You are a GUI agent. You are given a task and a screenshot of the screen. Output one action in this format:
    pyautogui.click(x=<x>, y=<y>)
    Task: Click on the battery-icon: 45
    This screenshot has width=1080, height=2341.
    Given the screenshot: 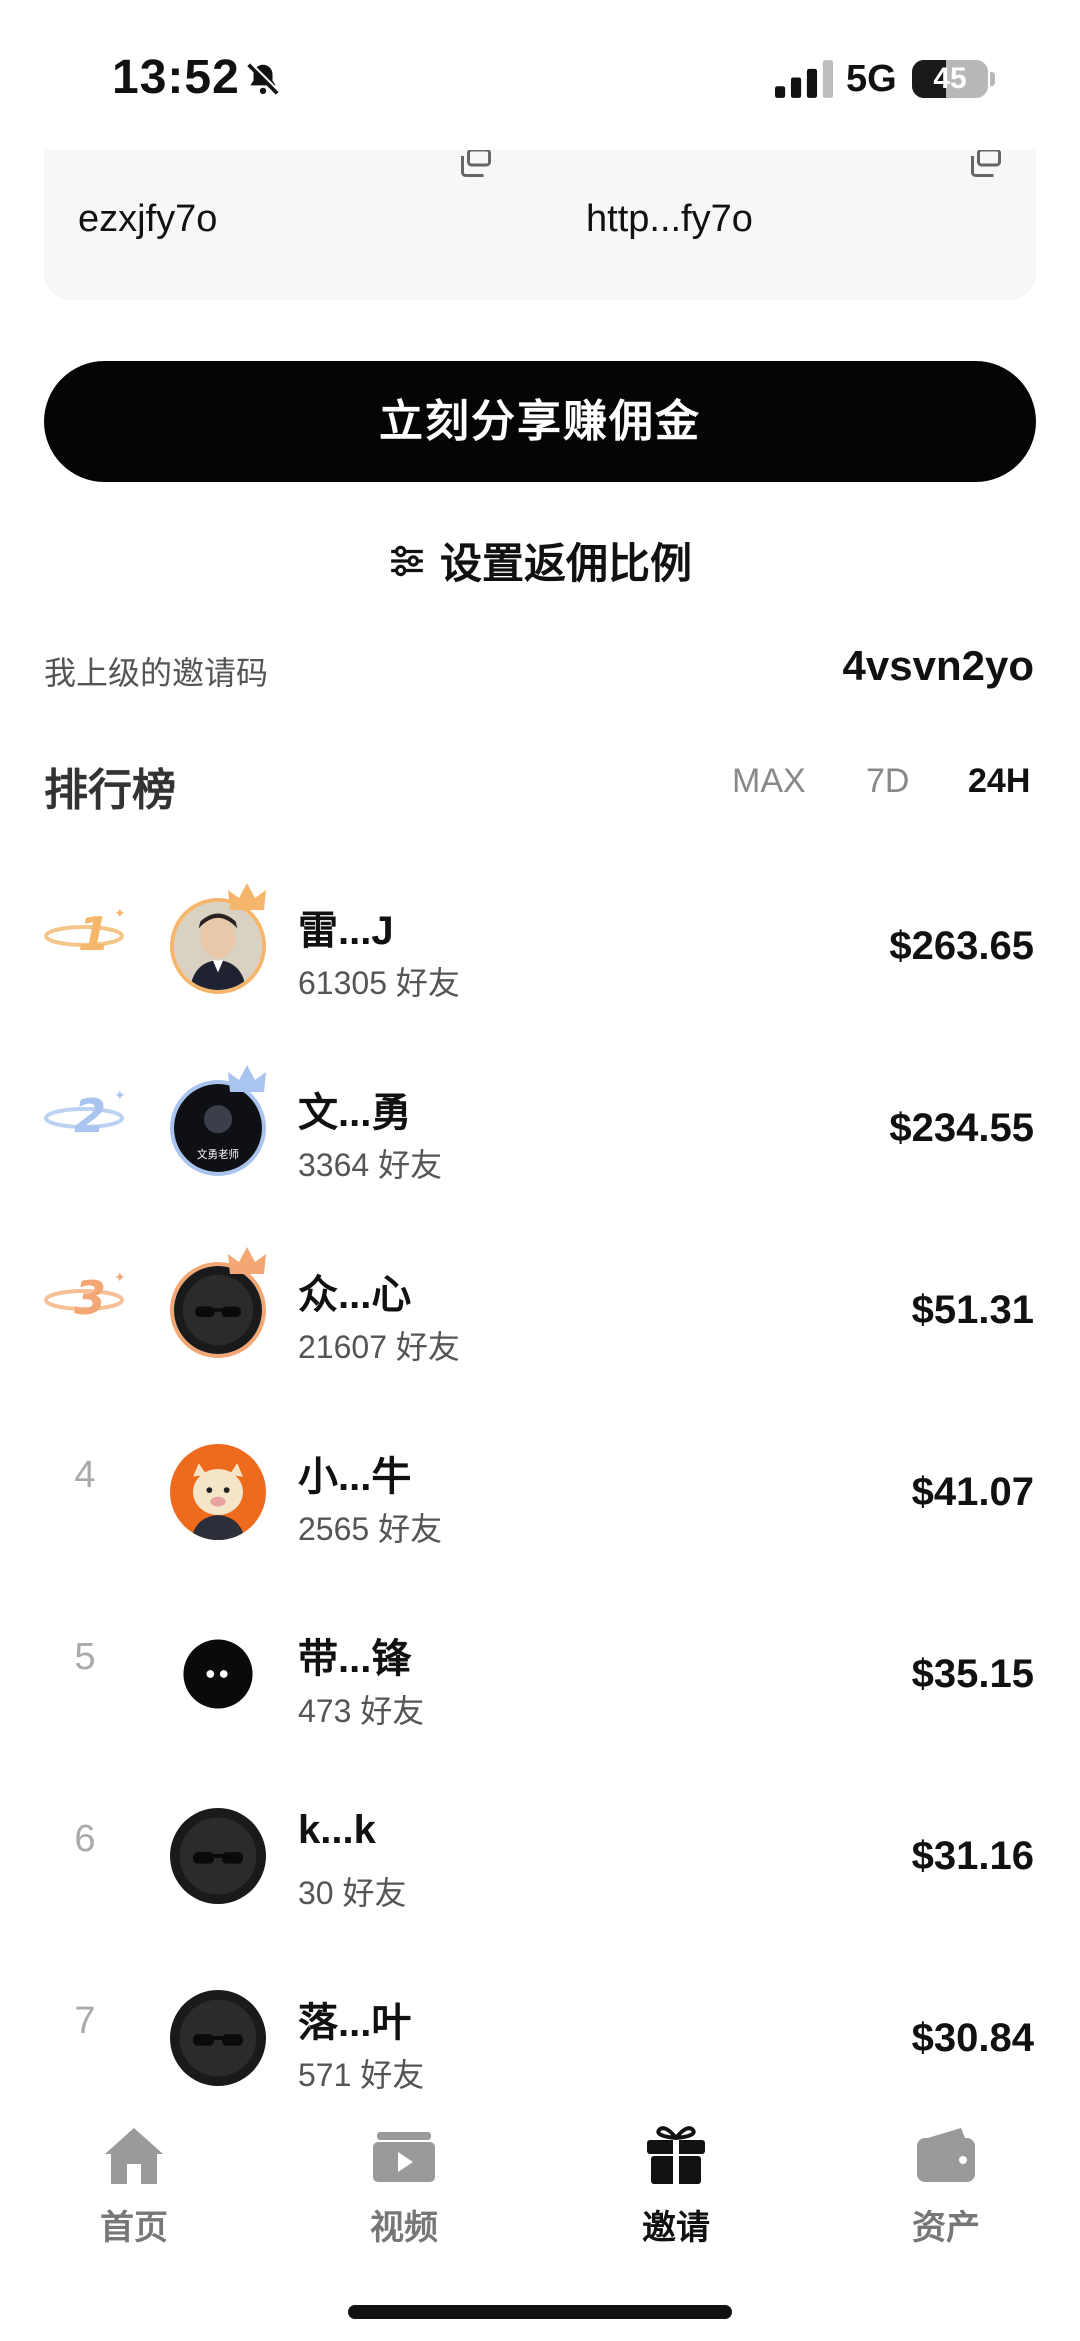 What is the action you would take?
    pyautogui.click(x=950, y=79)
    